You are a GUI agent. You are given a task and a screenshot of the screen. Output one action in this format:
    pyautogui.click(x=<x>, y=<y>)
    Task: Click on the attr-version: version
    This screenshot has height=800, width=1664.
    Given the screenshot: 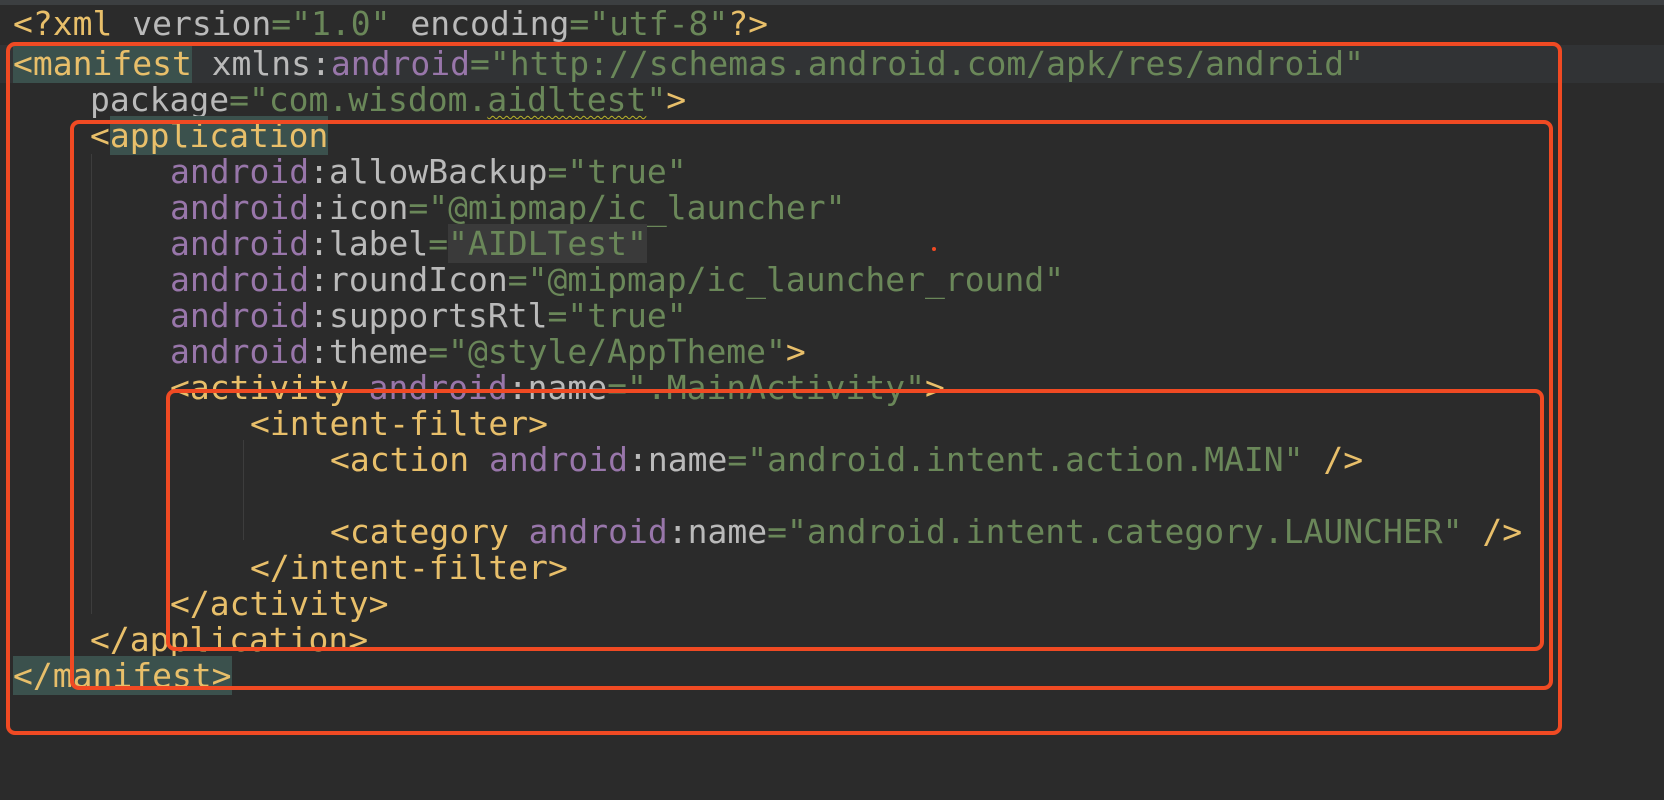 What is the action you would take?
    pyautogui.click(x=192, y=23)
    